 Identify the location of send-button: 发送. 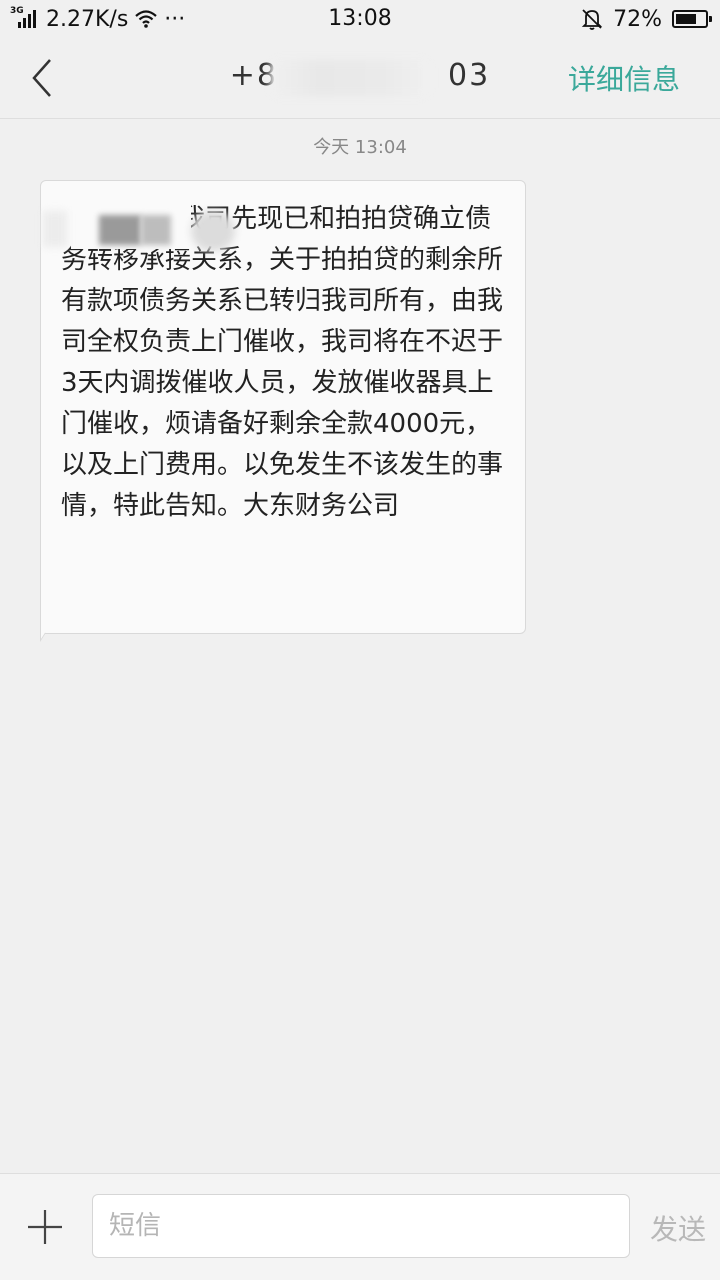
(678, 1228).